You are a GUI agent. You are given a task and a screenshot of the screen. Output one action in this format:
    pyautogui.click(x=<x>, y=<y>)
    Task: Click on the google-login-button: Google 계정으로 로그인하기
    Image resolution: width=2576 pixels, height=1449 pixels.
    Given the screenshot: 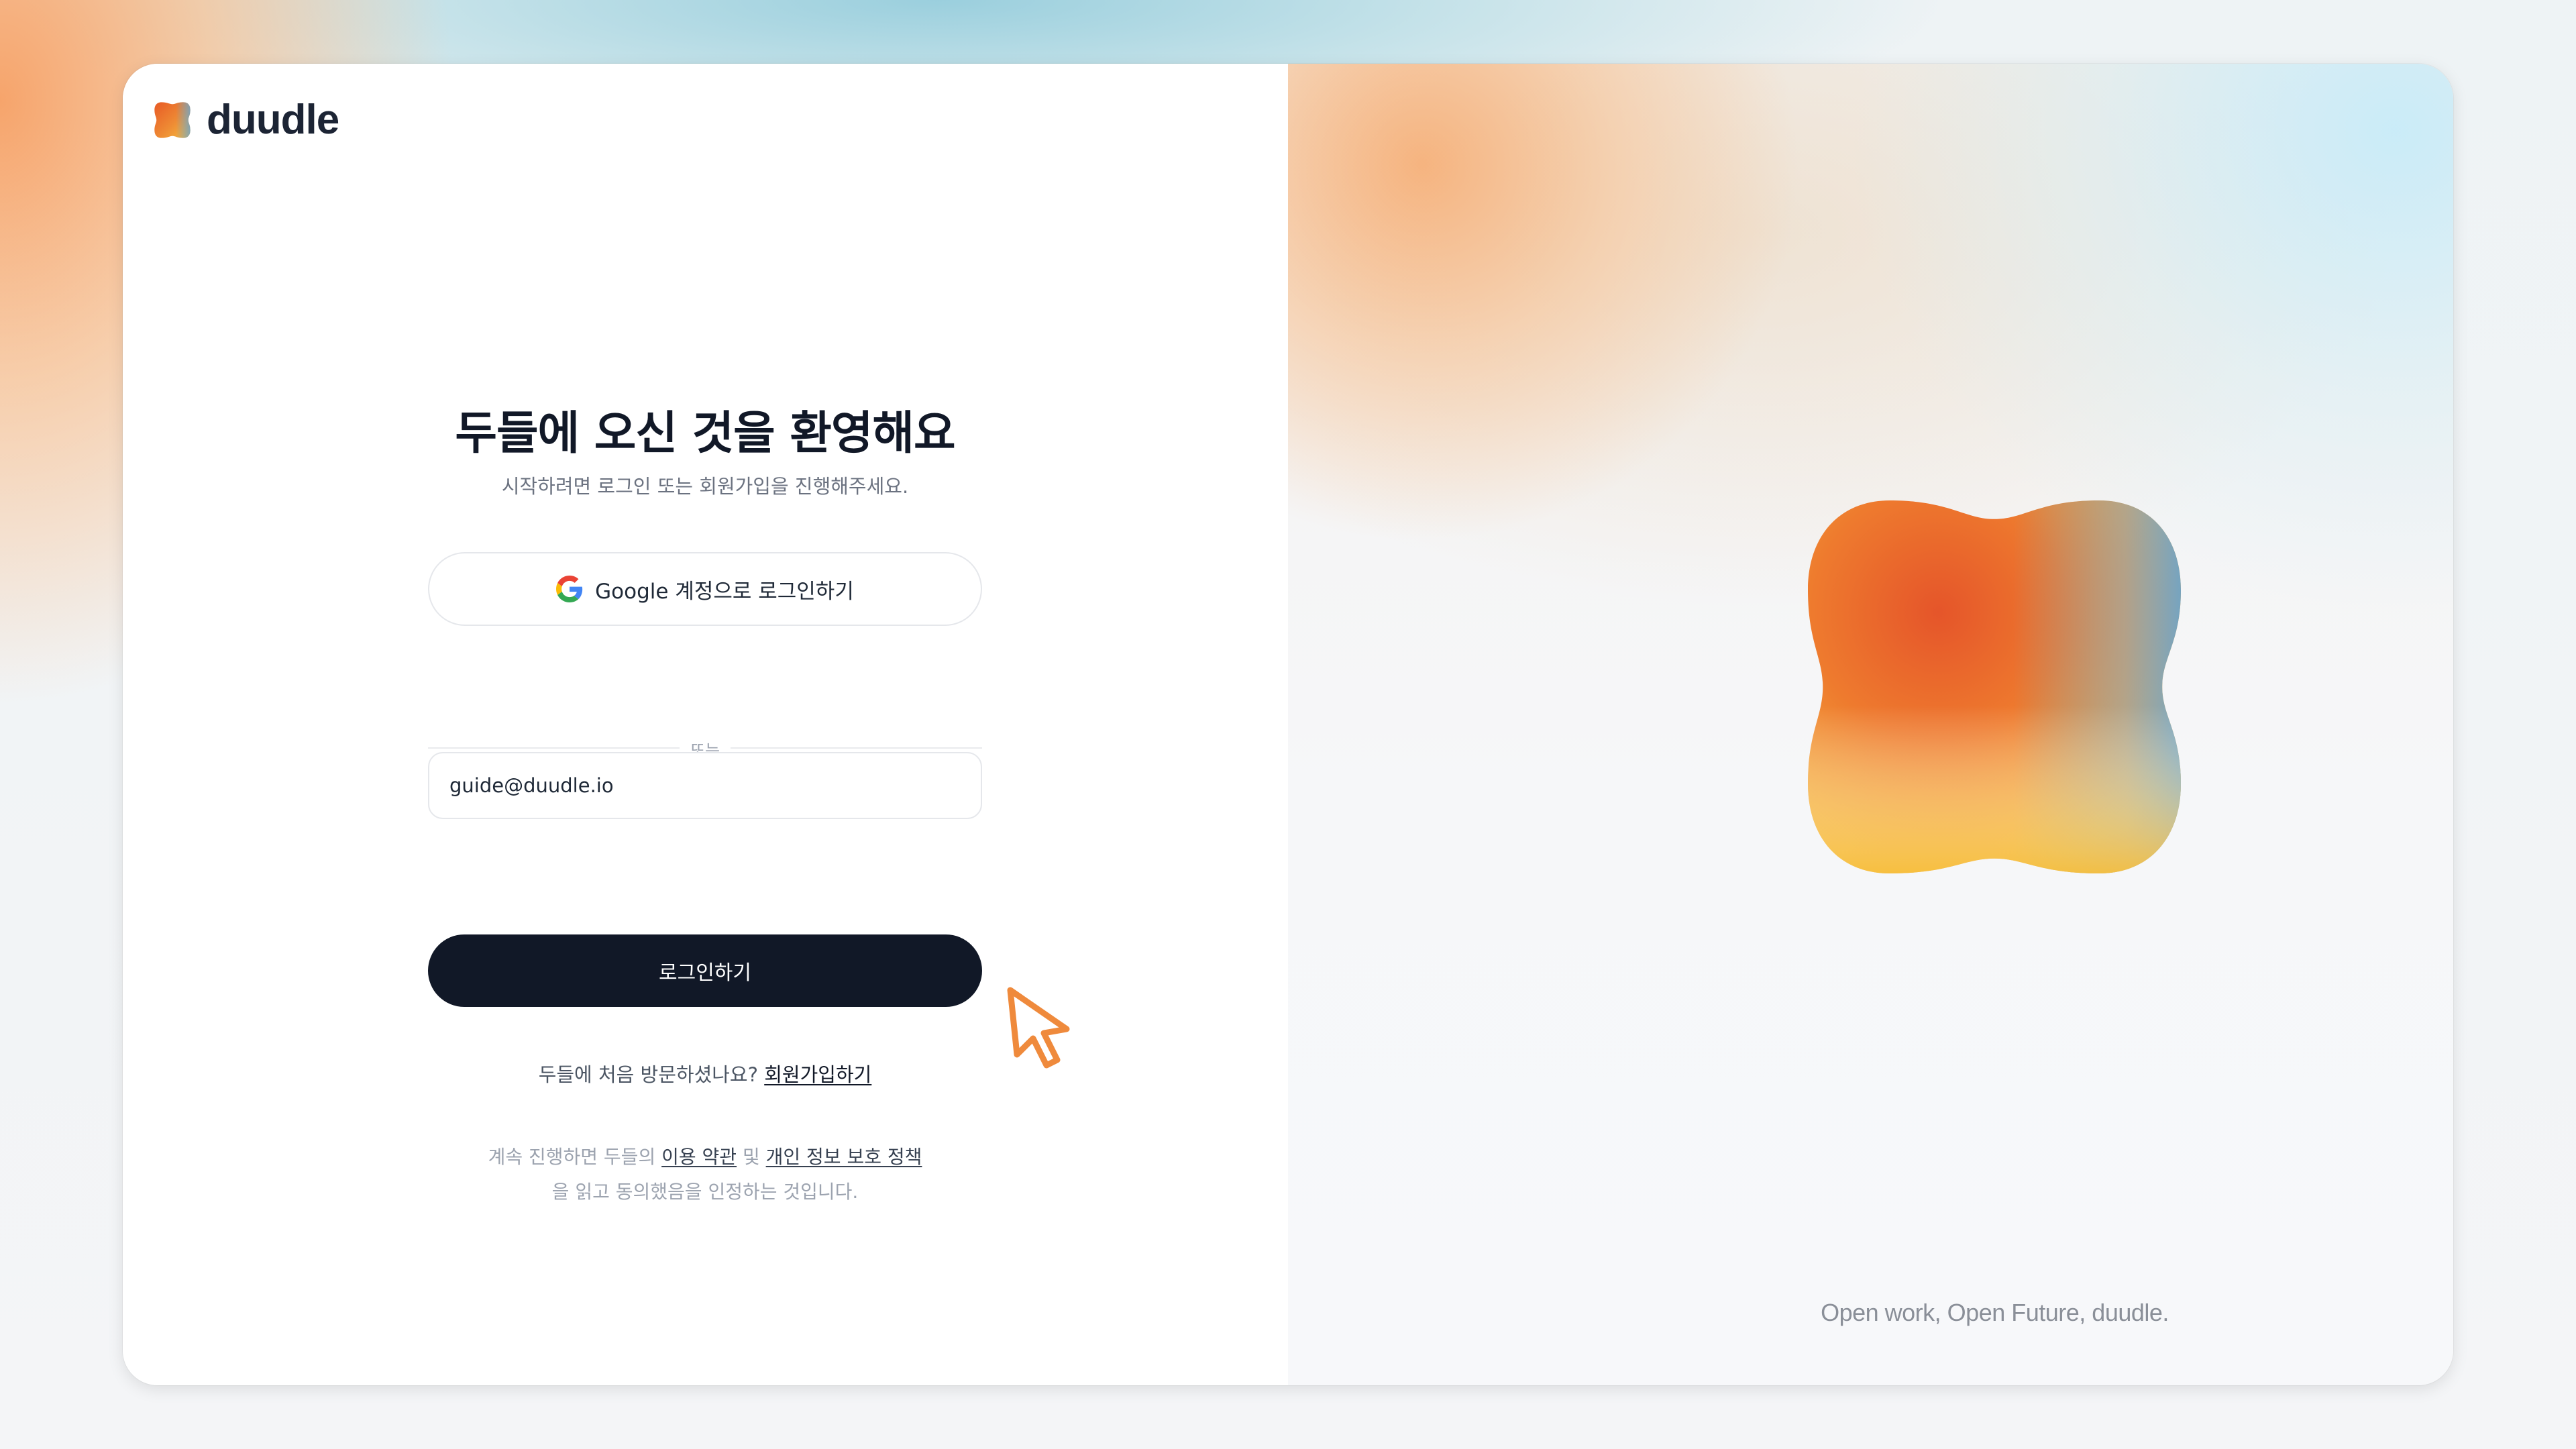 What is the action you would take?
    pyautogui.click(x=705, y=589)
    